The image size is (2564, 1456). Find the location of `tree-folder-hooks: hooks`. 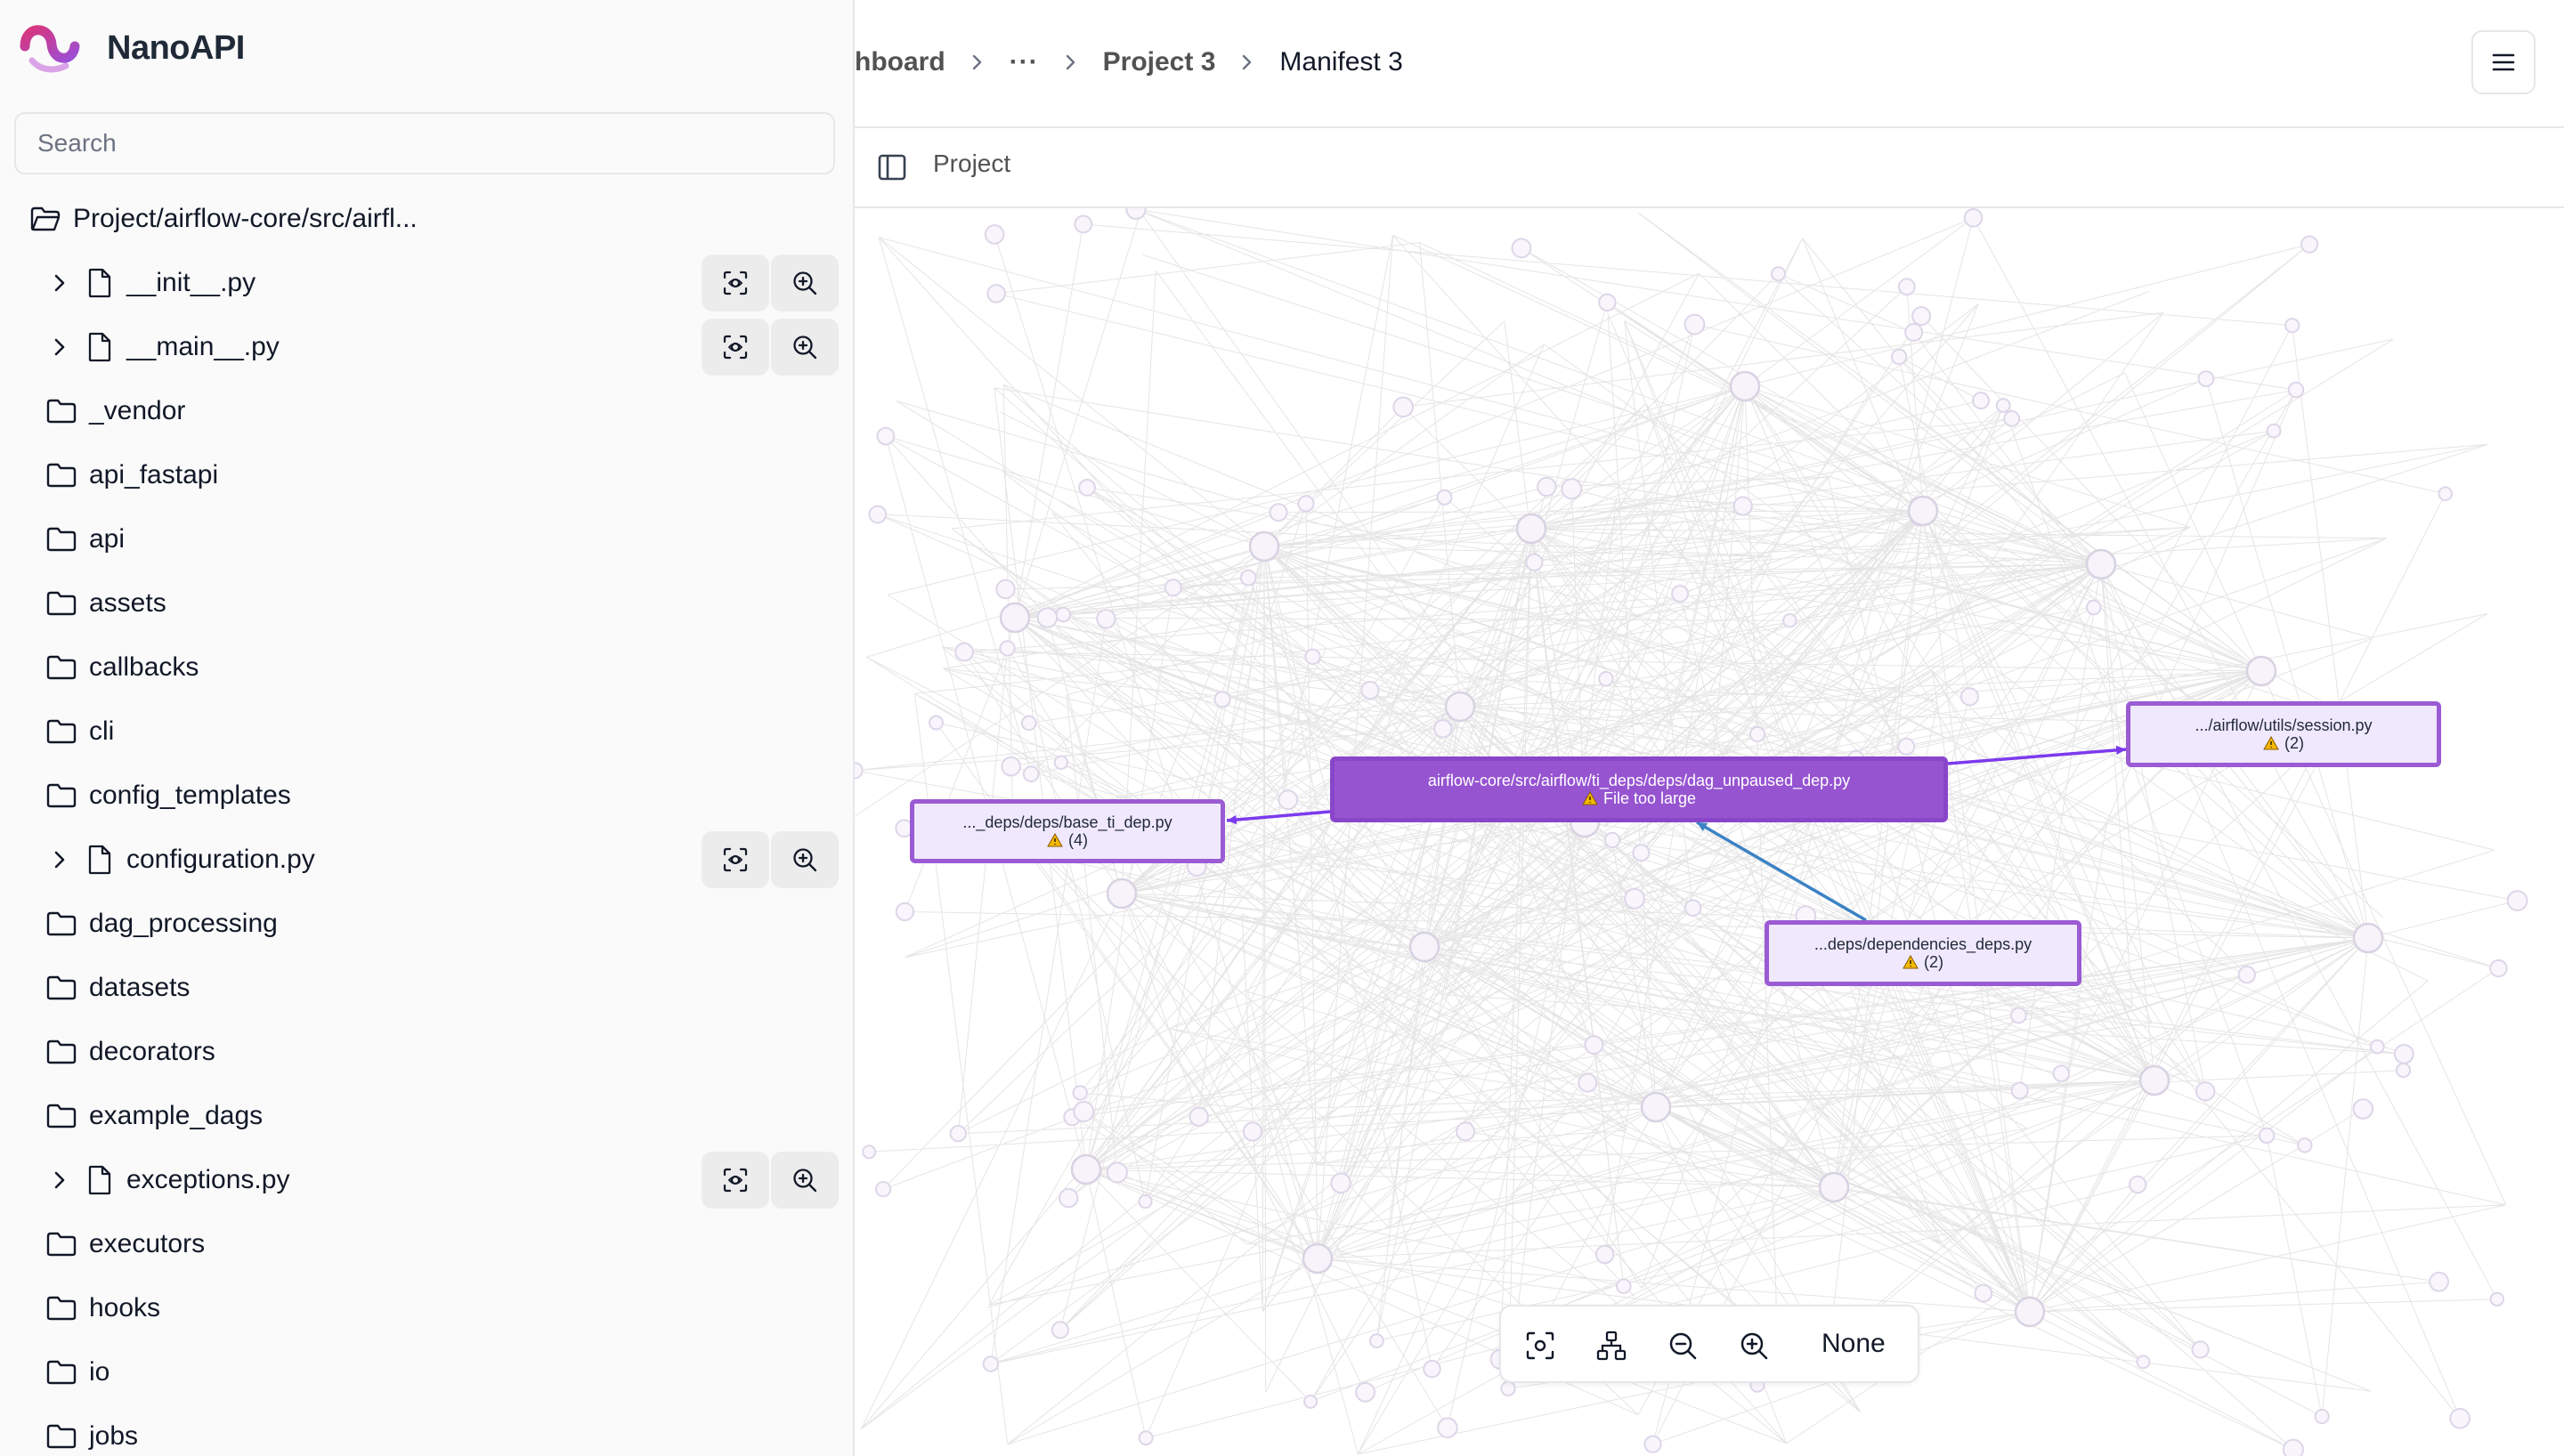

tree-folder-hooks: hooks is located at coordinates (426, 1308).